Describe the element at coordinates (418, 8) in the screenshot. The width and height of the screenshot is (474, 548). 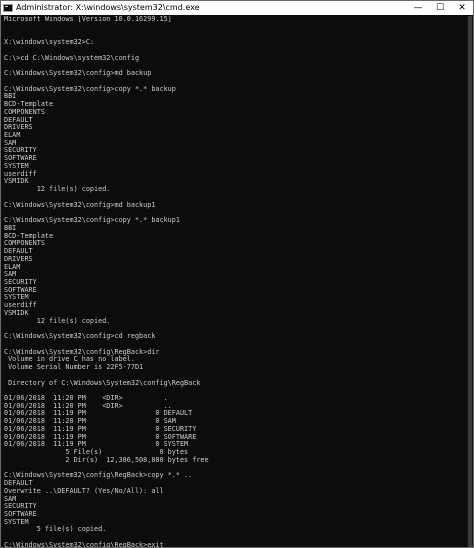
I see `minimize-button: —` at that location.